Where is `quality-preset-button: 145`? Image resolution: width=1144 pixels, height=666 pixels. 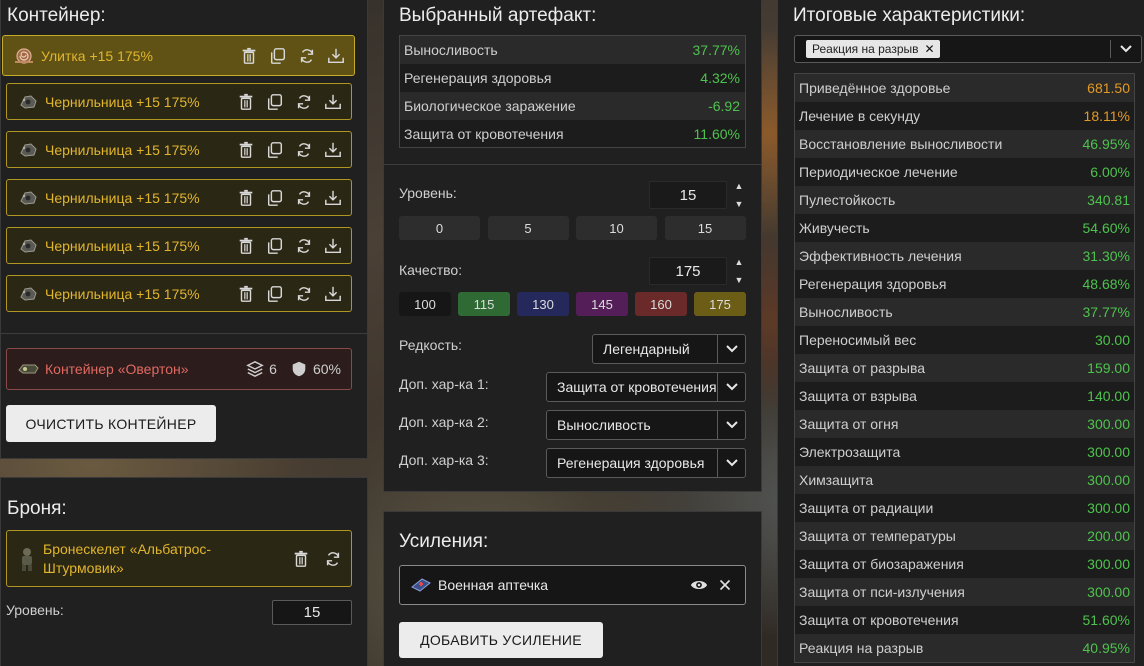
quality-preset-button: 145 is located at coordinates (602, 304).